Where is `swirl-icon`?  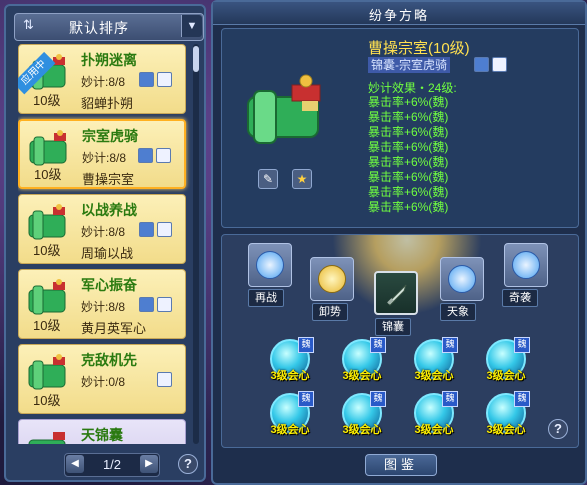 swirl-icon is located at coordinates (526, 265).